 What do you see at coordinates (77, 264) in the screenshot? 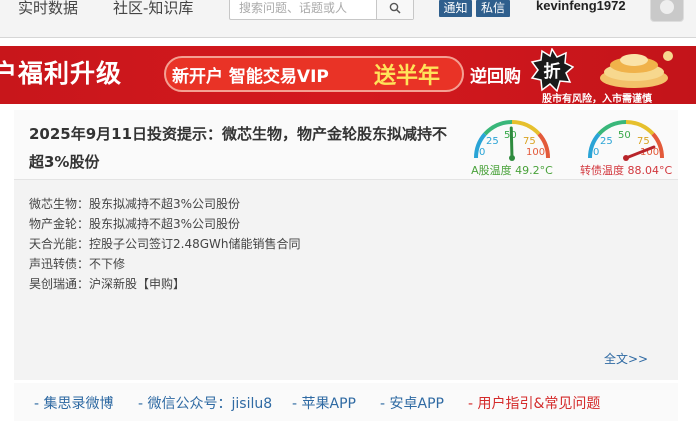
I see `post-line: 声迅转债：不下修` at bounding box center [77, 264].